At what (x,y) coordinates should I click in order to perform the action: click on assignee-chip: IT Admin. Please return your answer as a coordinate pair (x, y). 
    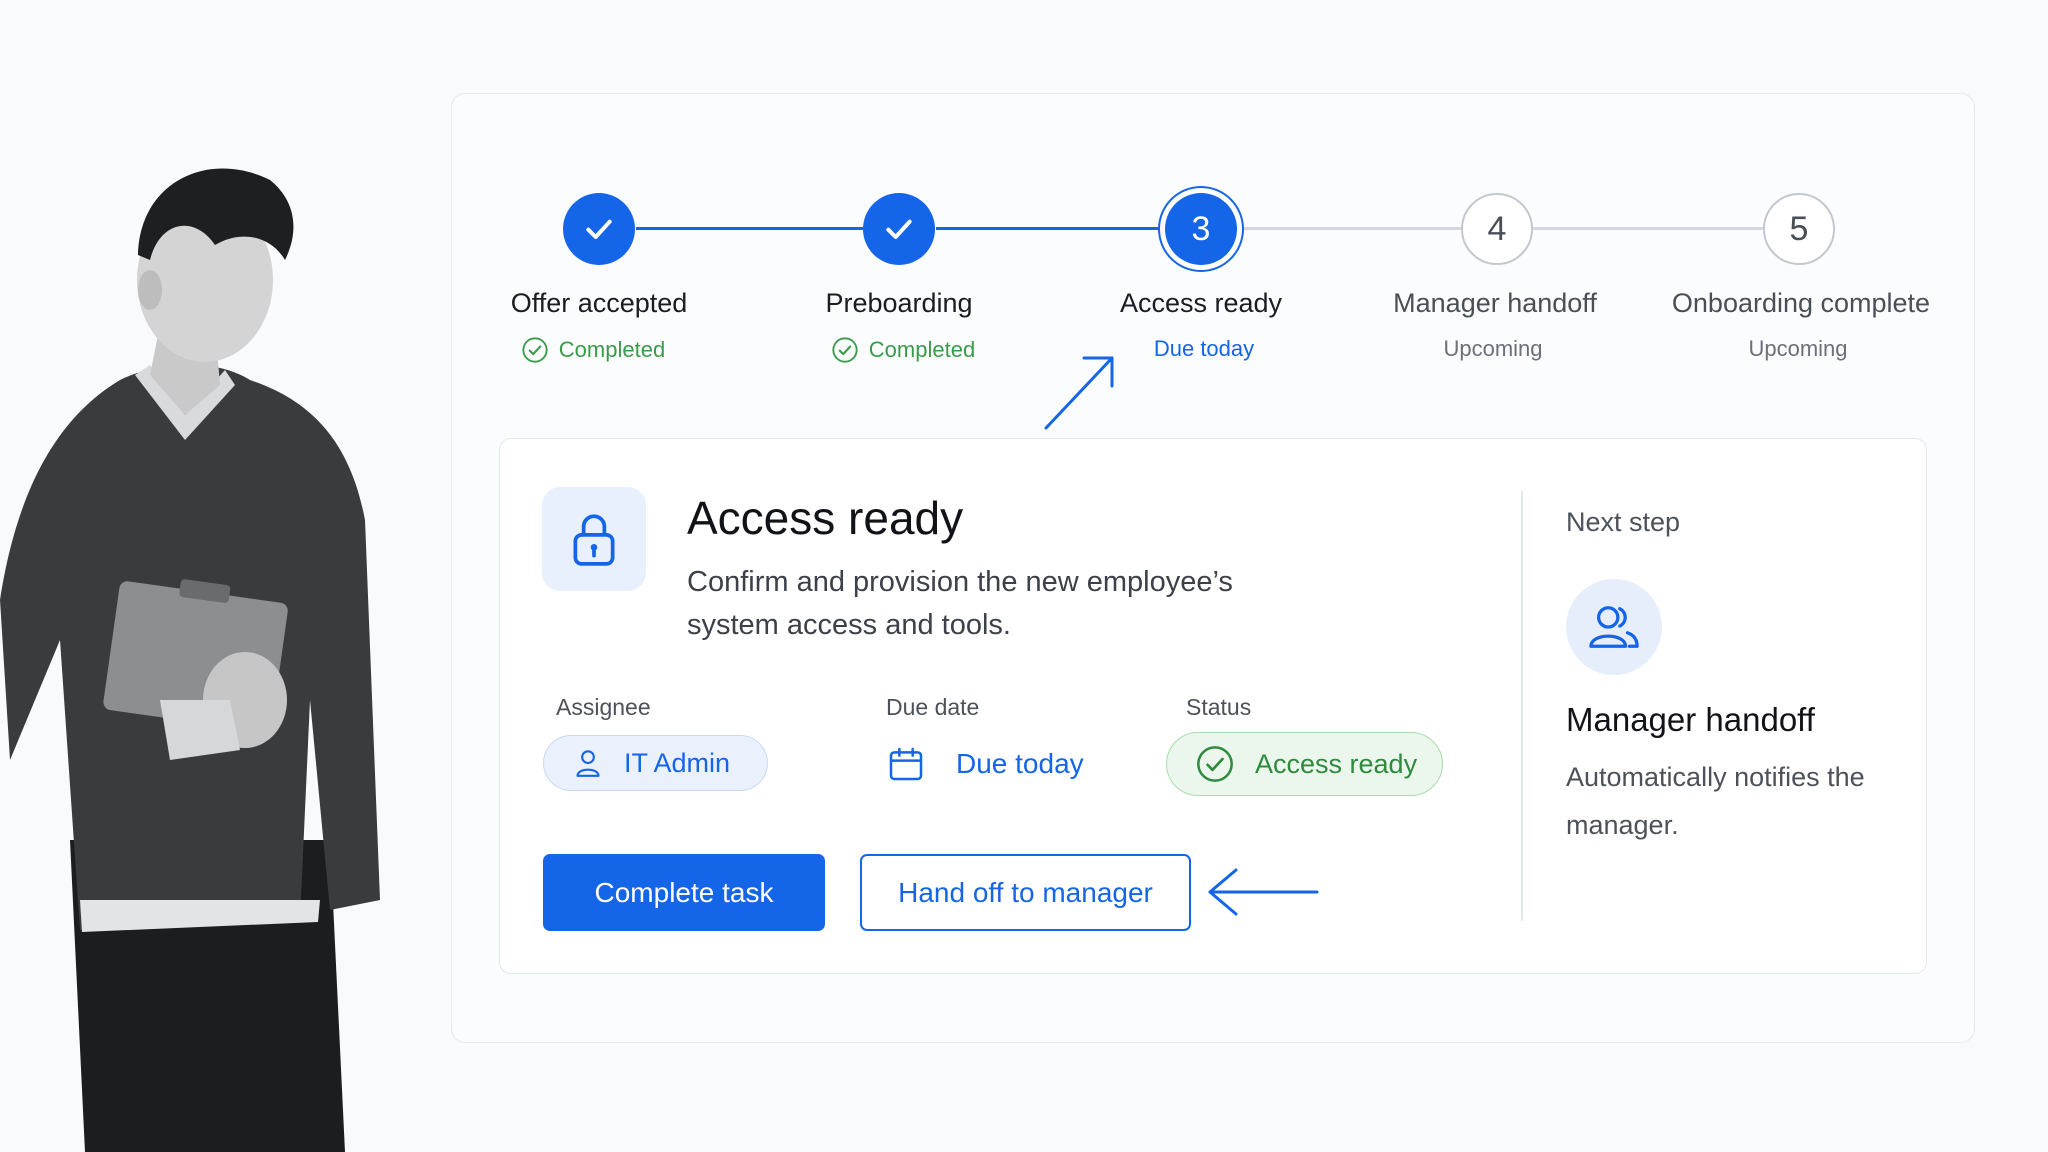
    Looking at the image, I should click on (655, 763).